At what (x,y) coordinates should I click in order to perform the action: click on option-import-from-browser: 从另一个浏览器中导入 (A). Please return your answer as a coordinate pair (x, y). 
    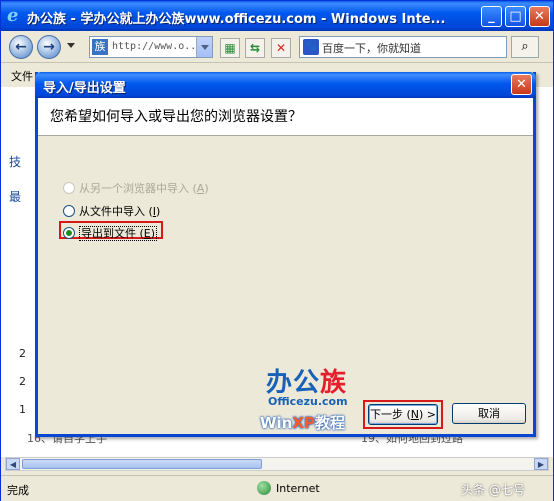
    Looking at the image, I should click on (136, 189).